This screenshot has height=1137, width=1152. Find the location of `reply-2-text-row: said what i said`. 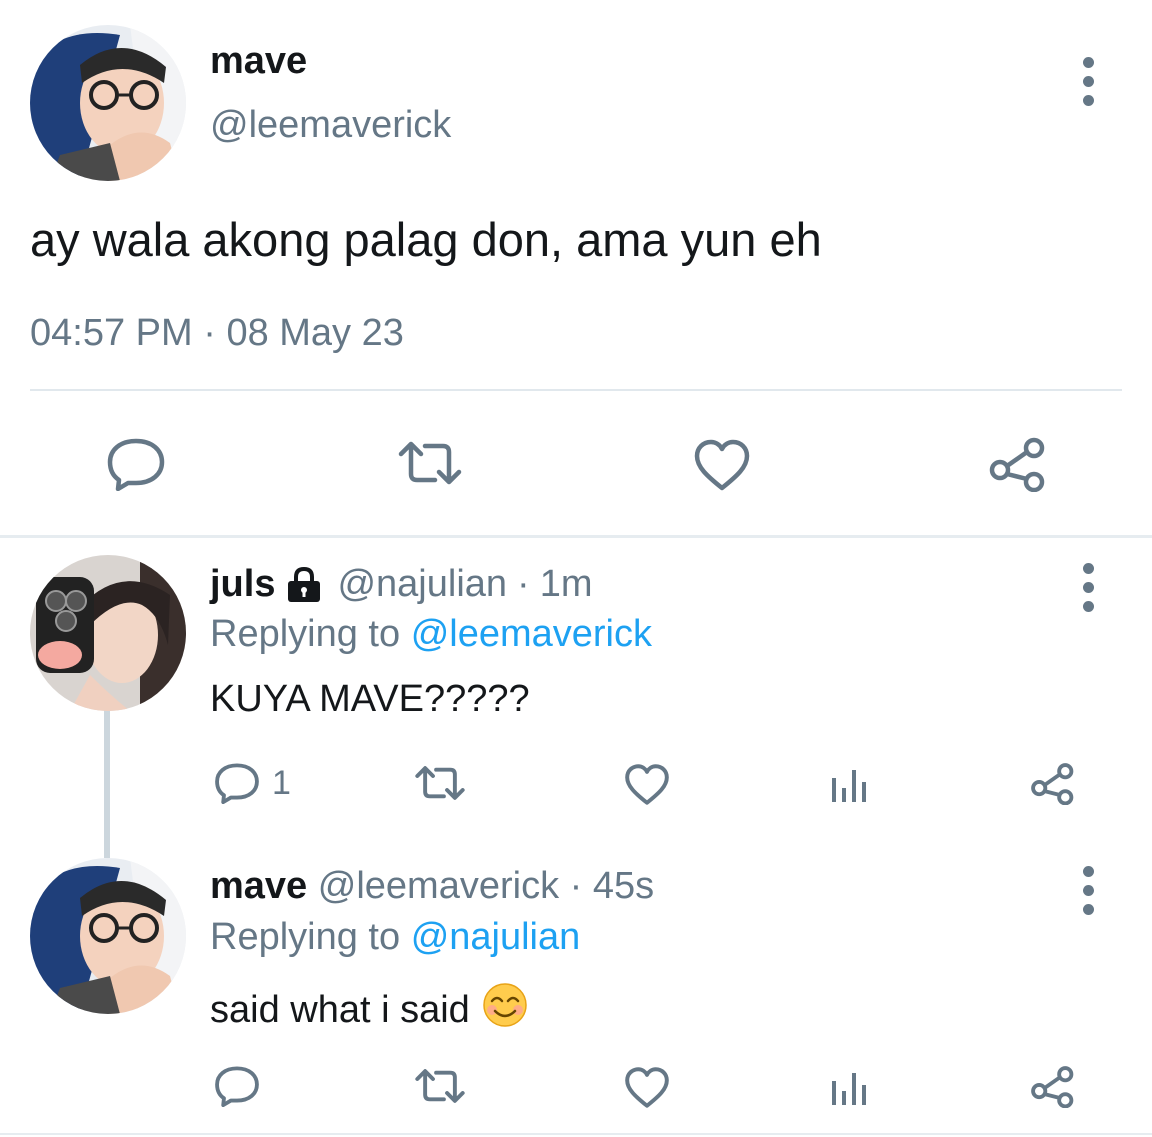

reply-2-text-row: said what i said is located at coordinates (369, 1010).